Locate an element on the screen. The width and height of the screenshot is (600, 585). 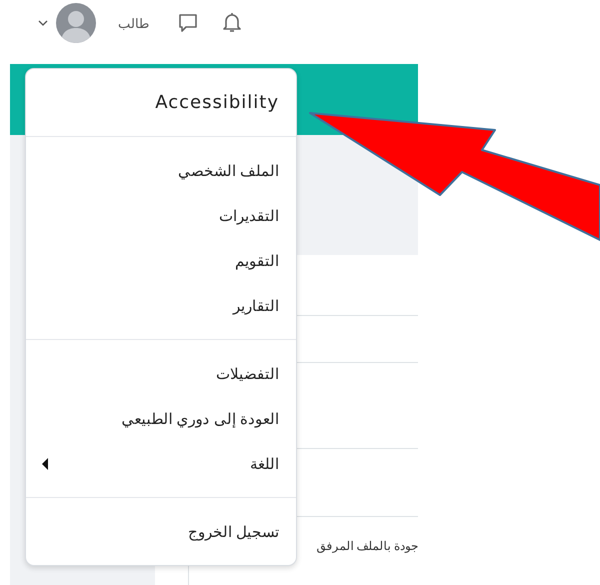
menu-item: التقارير is located at coordinates (161, 305).